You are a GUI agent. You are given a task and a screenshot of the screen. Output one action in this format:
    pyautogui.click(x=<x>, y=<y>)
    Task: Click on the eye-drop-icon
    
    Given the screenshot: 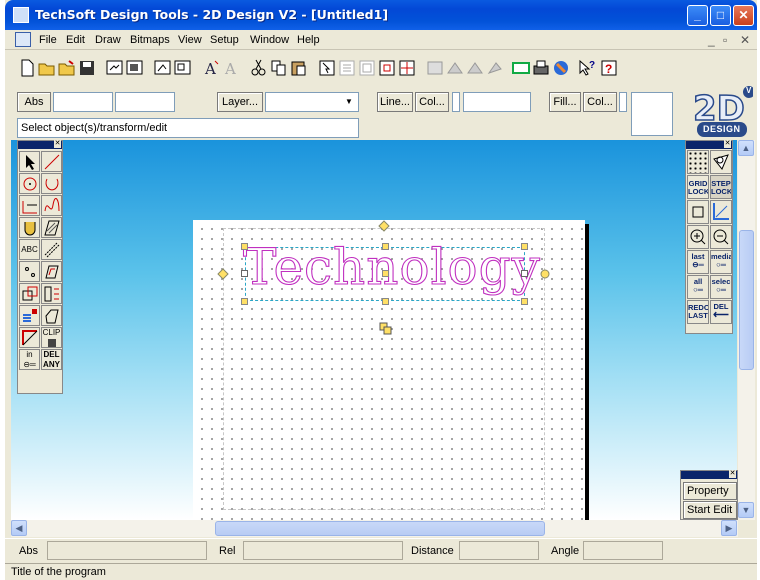 What is the action you would take?
    pyautogui.click(x=721, y=162)
    